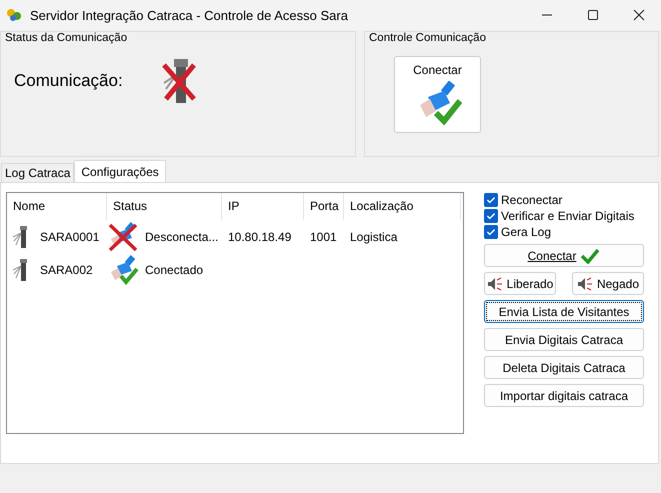  I want to click on action-button: Envia Digitais Catraca, so click(564, 339).